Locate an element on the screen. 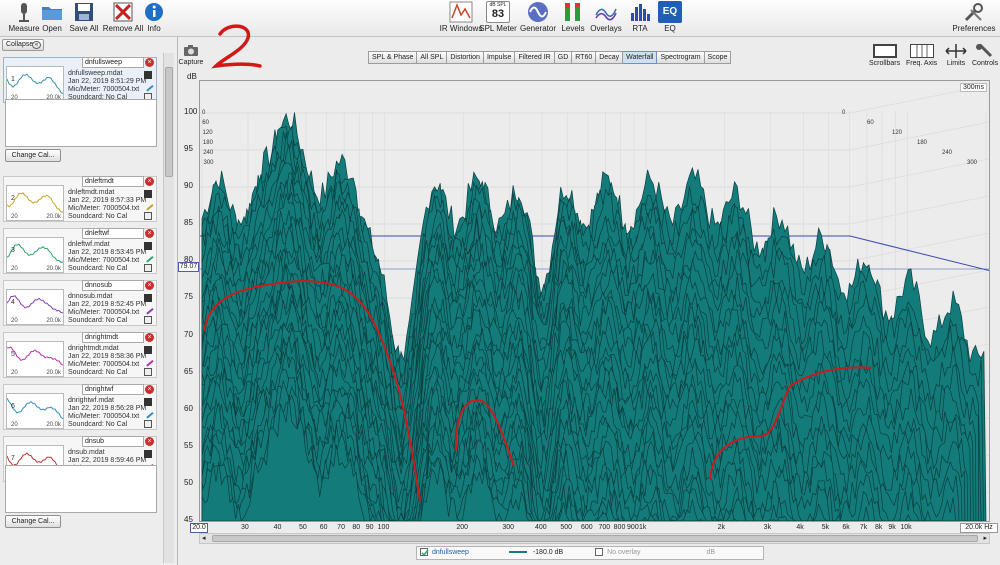 The height and width of the screenshot is (565, 1000). spl-meter-button: dB SPL 83 SPL Meter is located at coordinates (498, 18).